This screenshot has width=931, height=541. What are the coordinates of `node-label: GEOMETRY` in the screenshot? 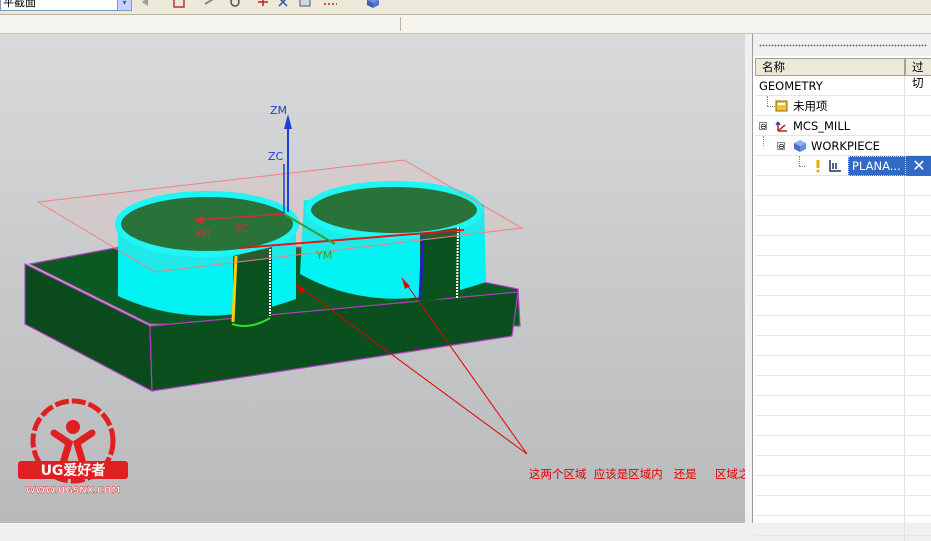 It's located at (791, 86).